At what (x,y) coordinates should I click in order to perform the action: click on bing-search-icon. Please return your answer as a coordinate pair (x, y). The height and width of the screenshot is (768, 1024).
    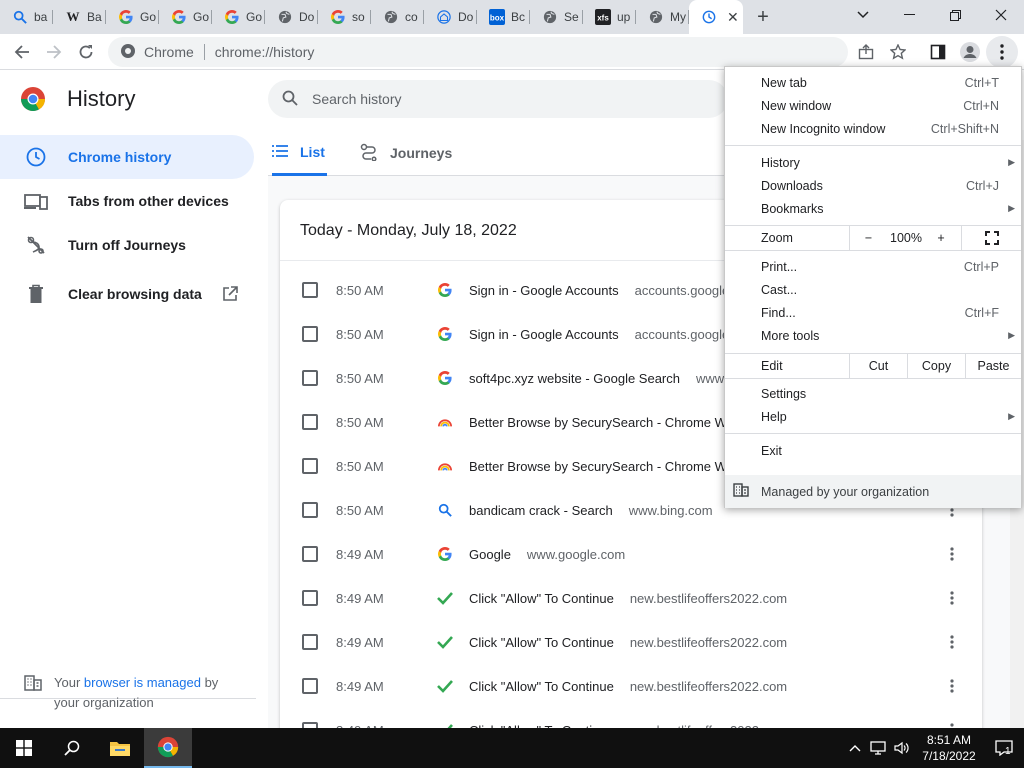
    Looking at the image, I should click on (445, 510).